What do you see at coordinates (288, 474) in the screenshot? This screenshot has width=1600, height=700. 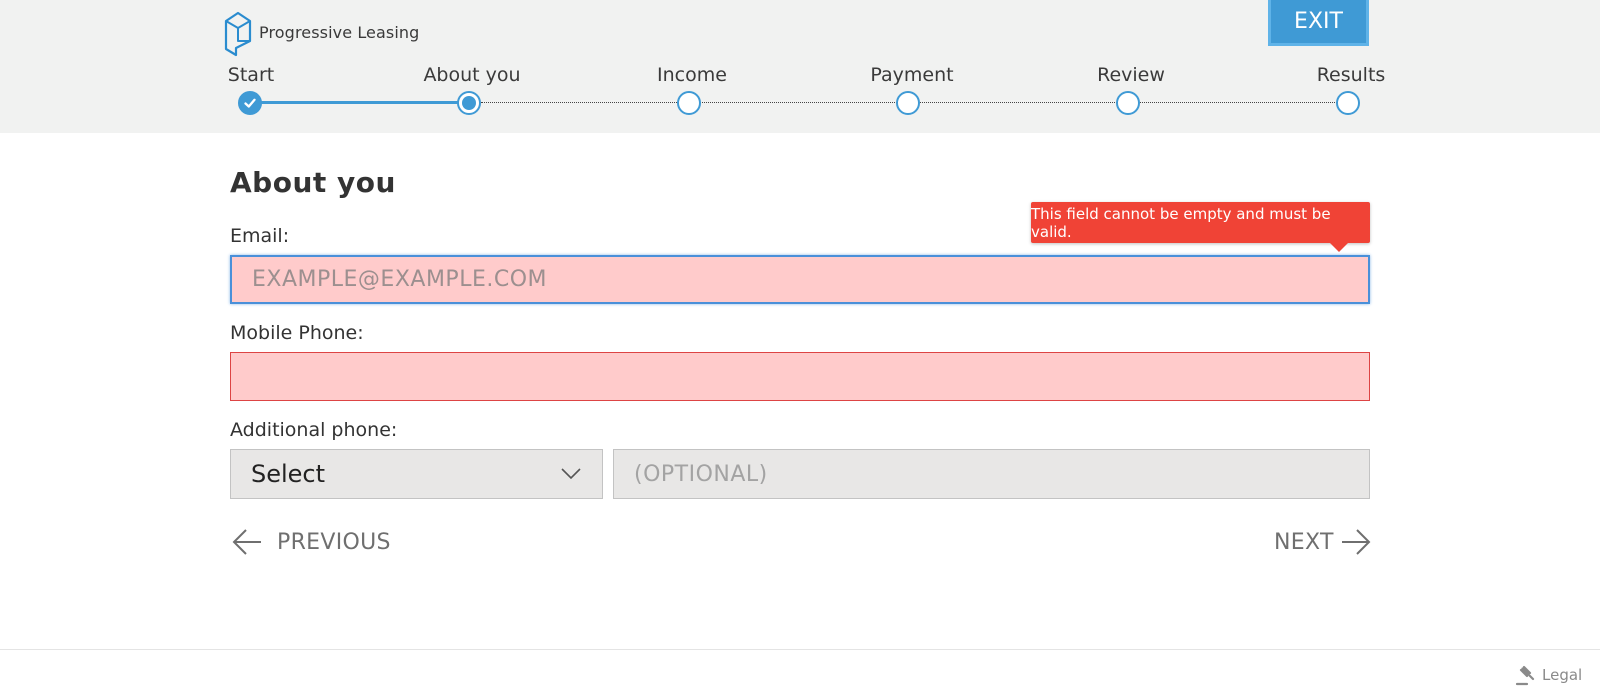 I see `phone-type-selected: Select` at bounding box center [288, 474].